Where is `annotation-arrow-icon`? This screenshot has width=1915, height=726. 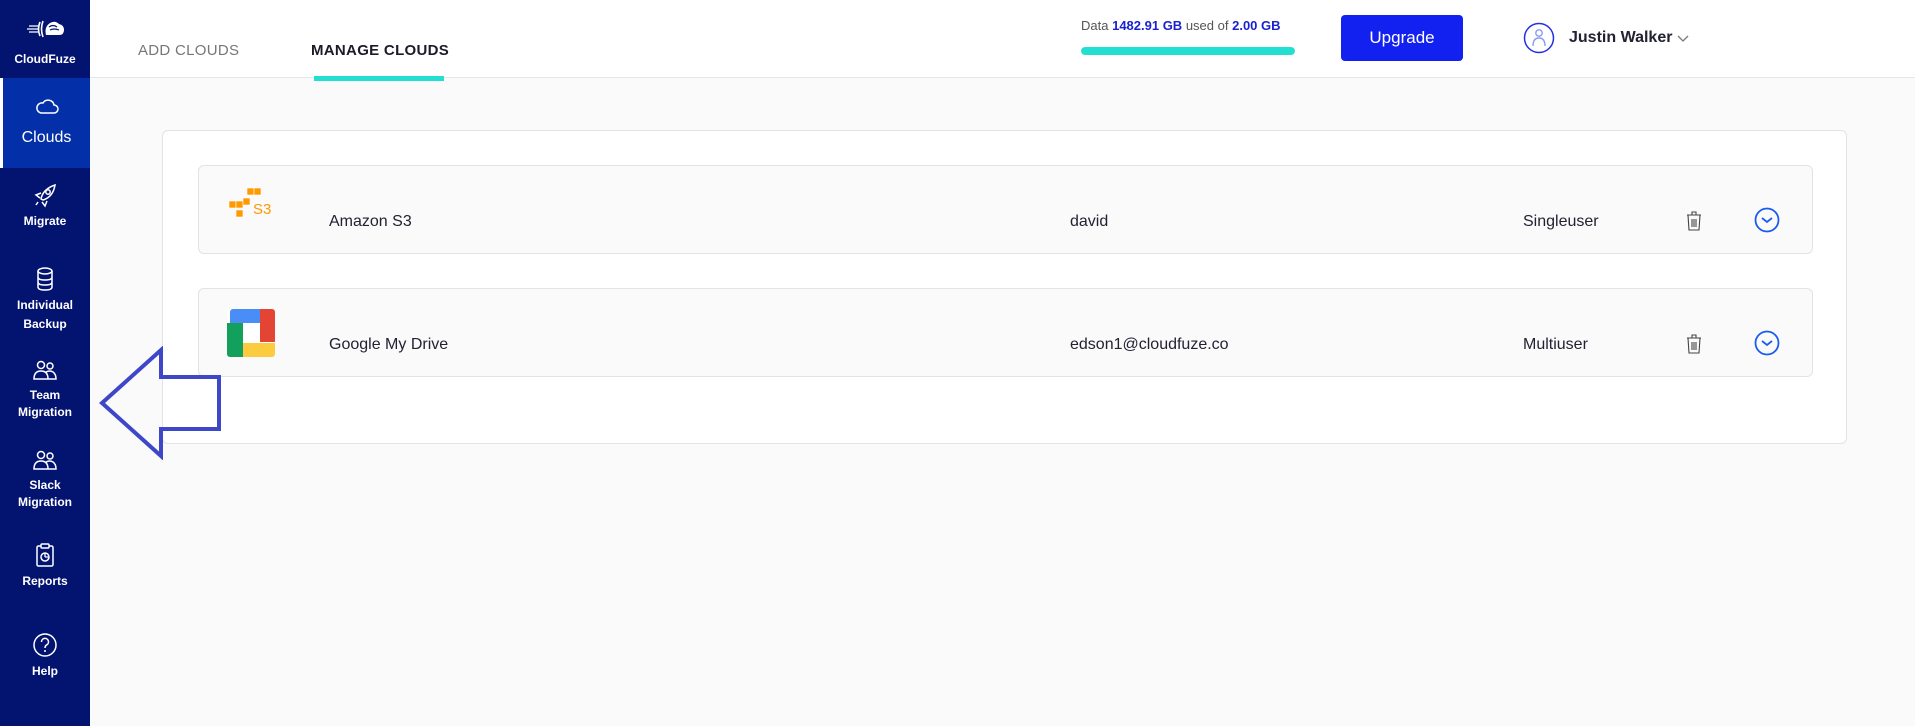
annotation-arrow-icon is located at coordinates (160, 403).